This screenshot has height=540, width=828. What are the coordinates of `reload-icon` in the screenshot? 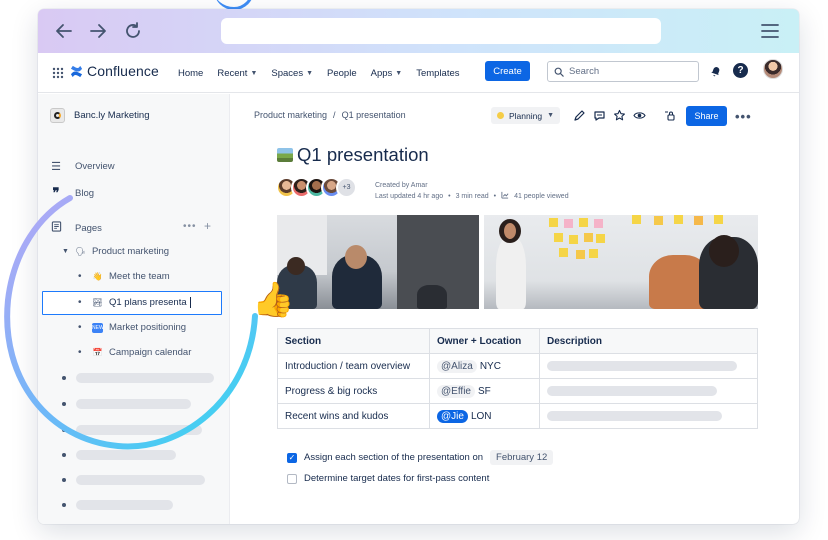 It's located at (133, 31).